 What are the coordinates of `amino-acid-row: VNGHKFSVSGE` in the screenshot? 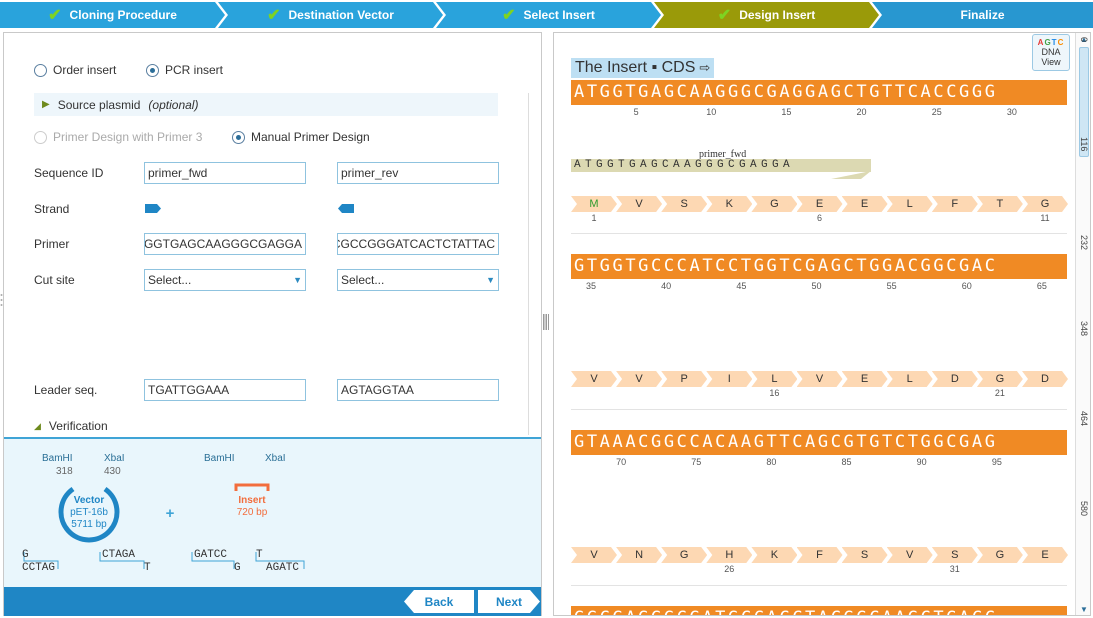 It's located at (819, 555).